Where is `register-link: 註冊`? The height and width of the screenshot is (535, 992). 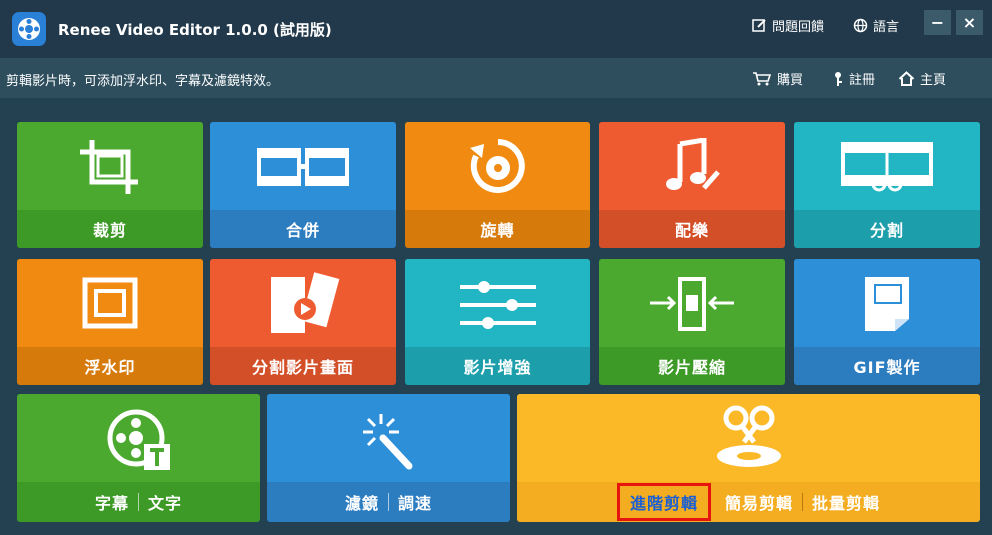 register-link: 註冊 is located at coordinates (853, 78).